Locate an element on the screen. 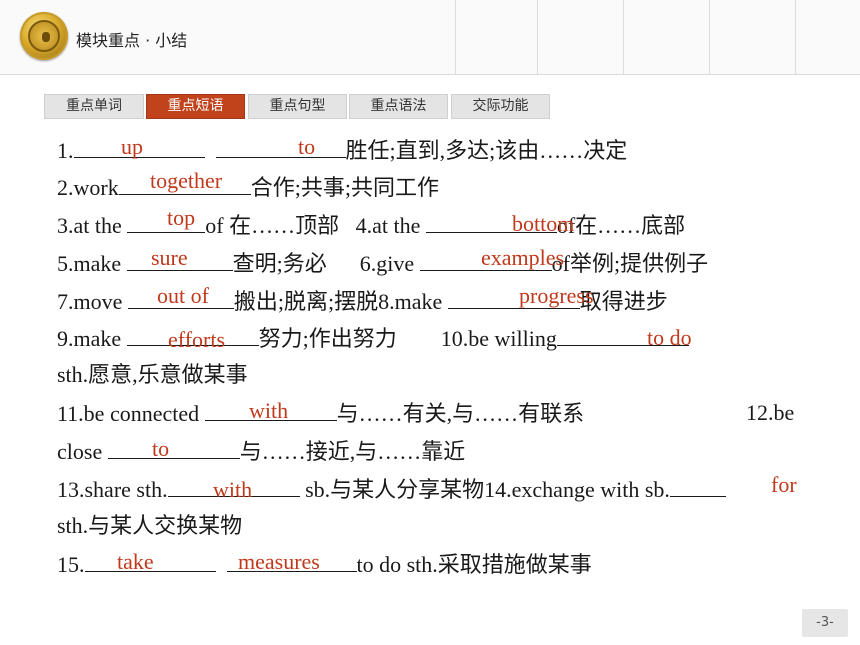 The height and width of the screenshot is (645, 860). answer-text: examples is located at coordinates (523, 257).